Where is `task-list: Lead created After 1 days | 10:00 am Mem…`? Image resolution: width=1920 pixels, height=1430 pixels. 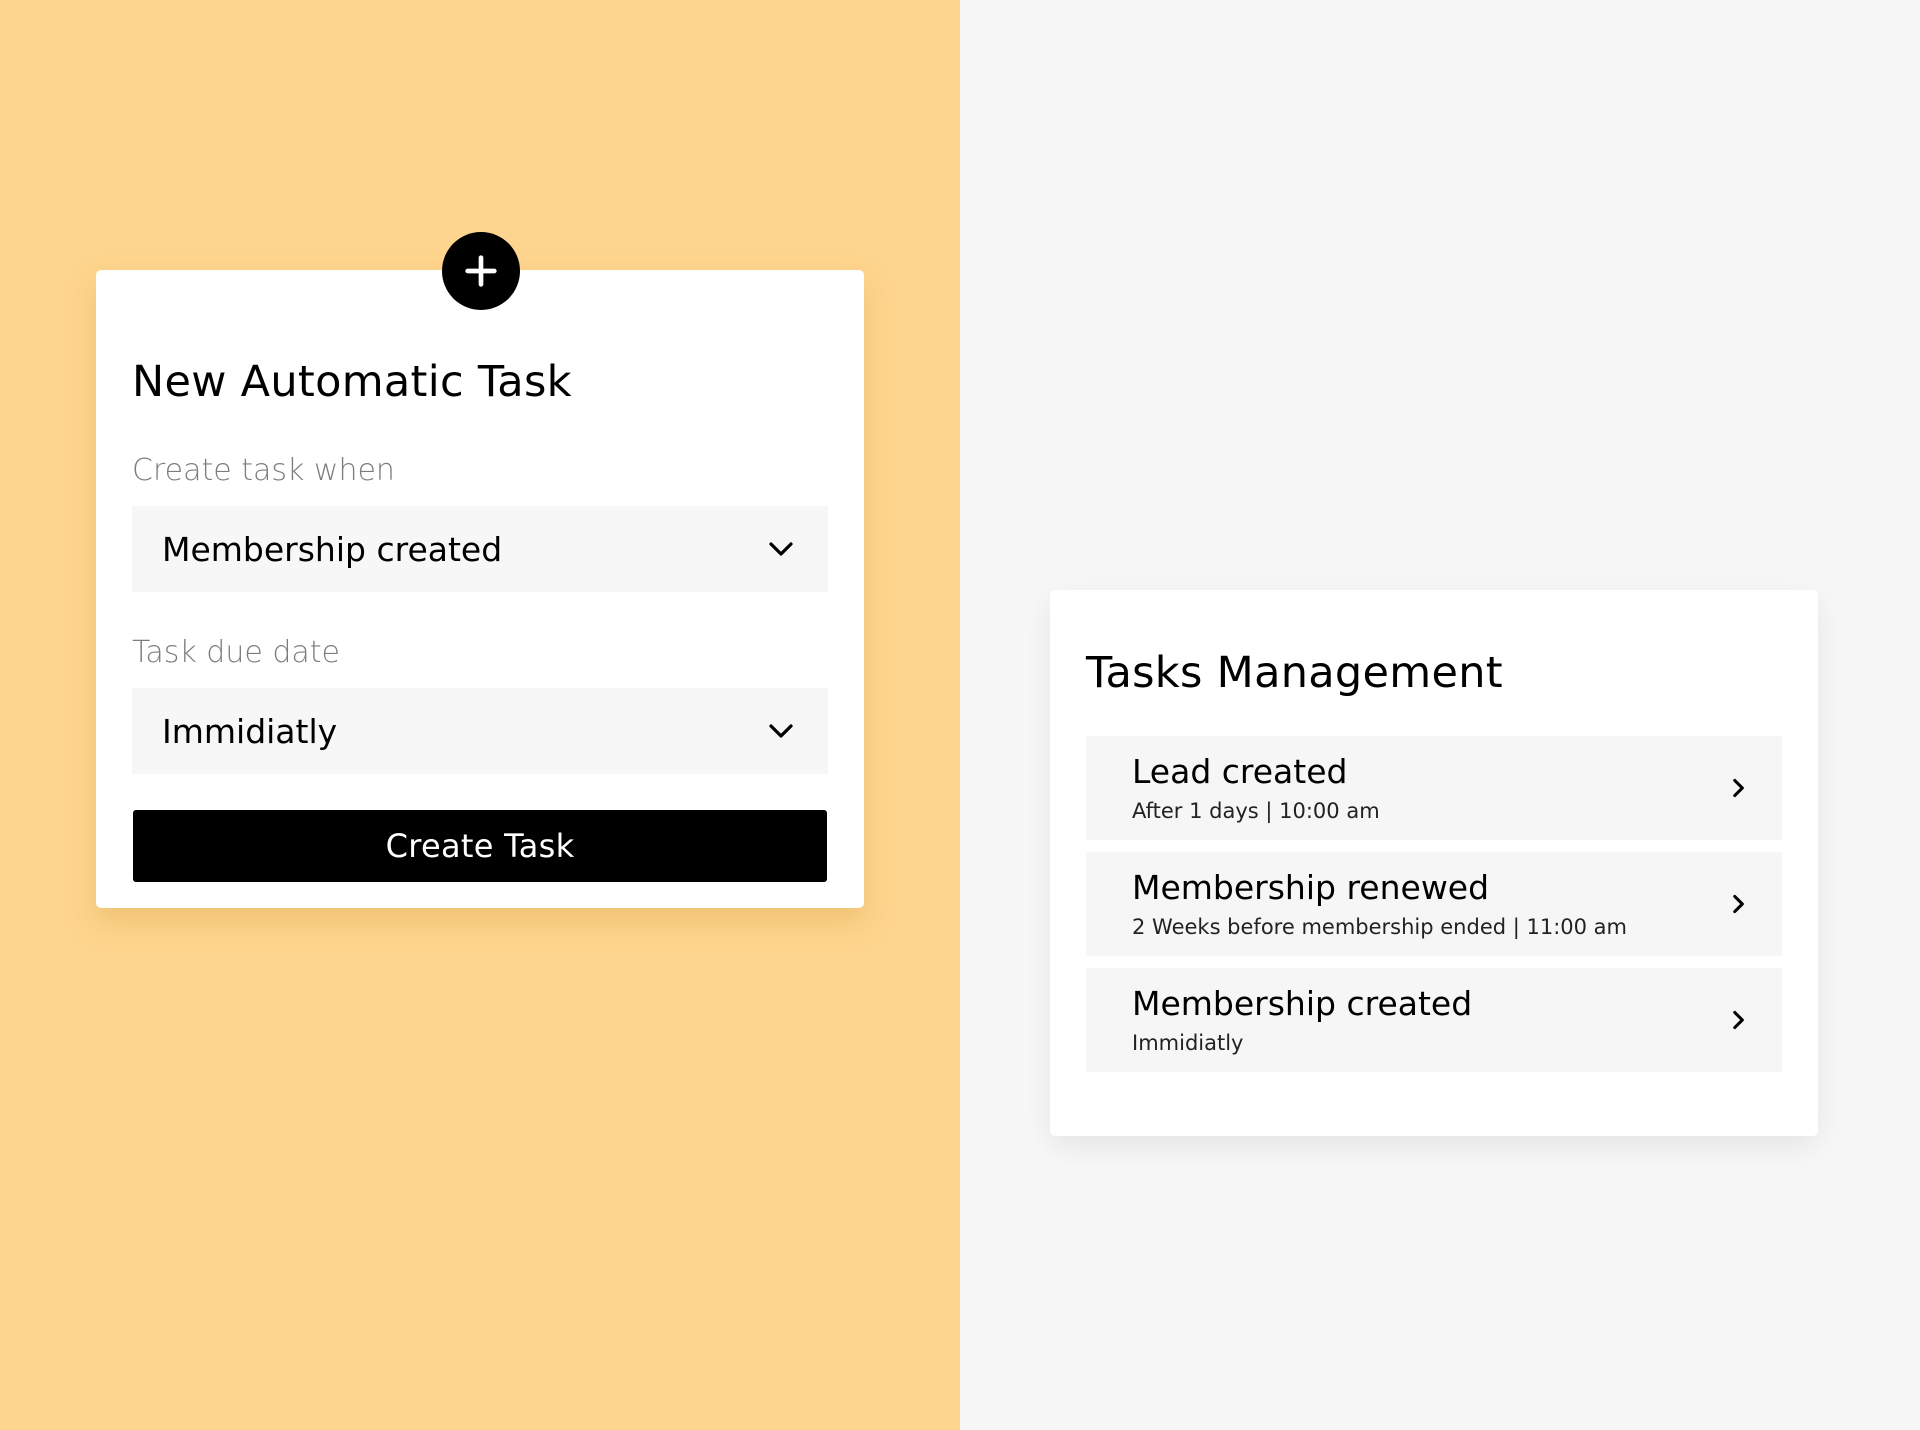
task-list: Lead created After 1 days | 10:00 am Mem… is located at coordinates (1434, 910).